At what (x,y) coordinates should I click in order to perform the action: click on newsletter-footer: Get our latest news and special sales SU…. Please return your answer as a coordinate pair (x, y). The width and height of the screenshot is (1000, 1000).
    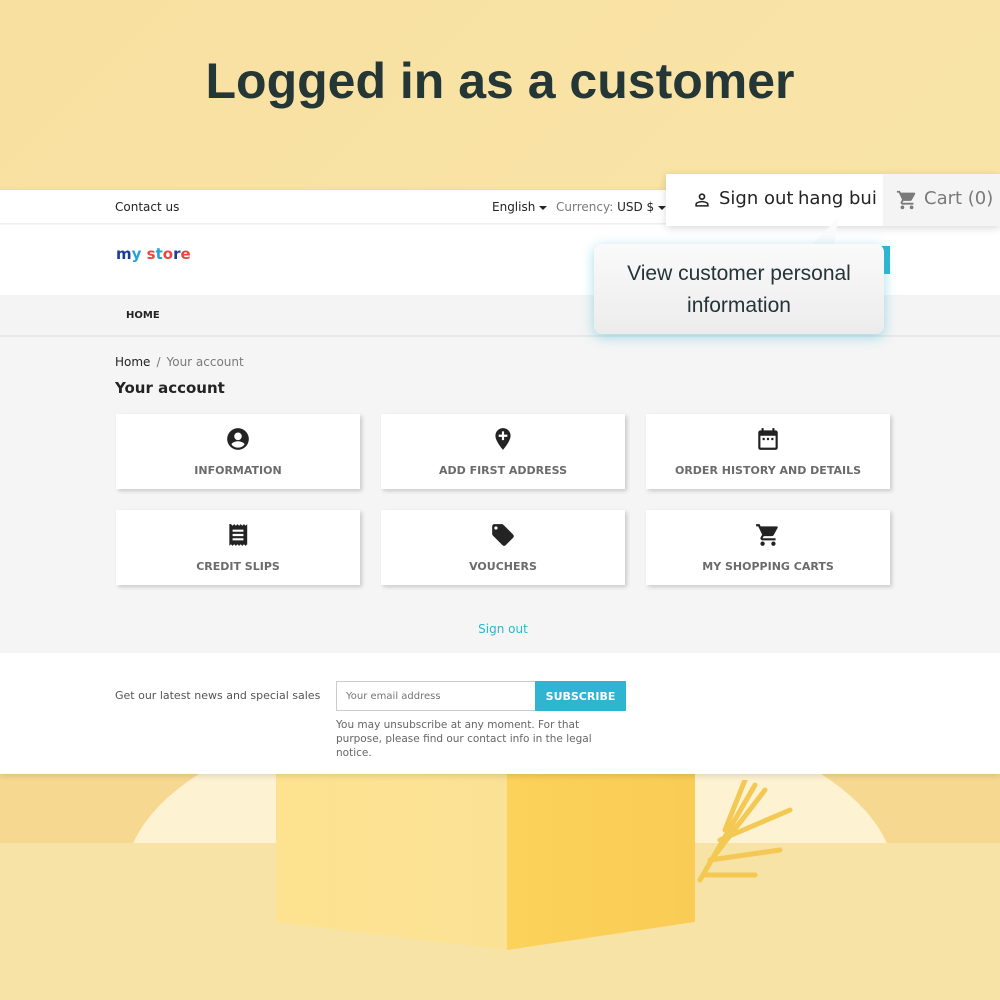
    Looking at the image, I should click on (500, 713).